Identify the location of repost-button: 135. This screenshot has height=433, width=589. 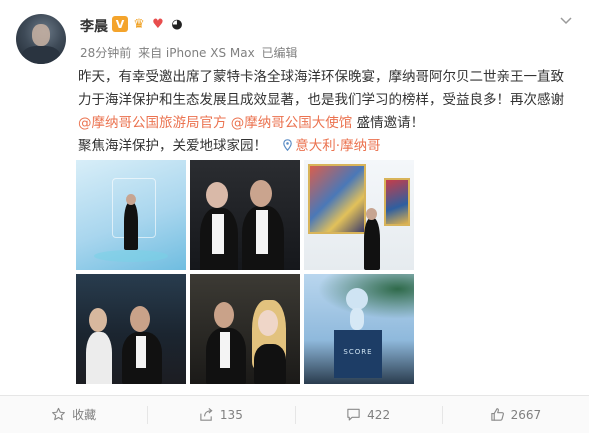
(220, 414).